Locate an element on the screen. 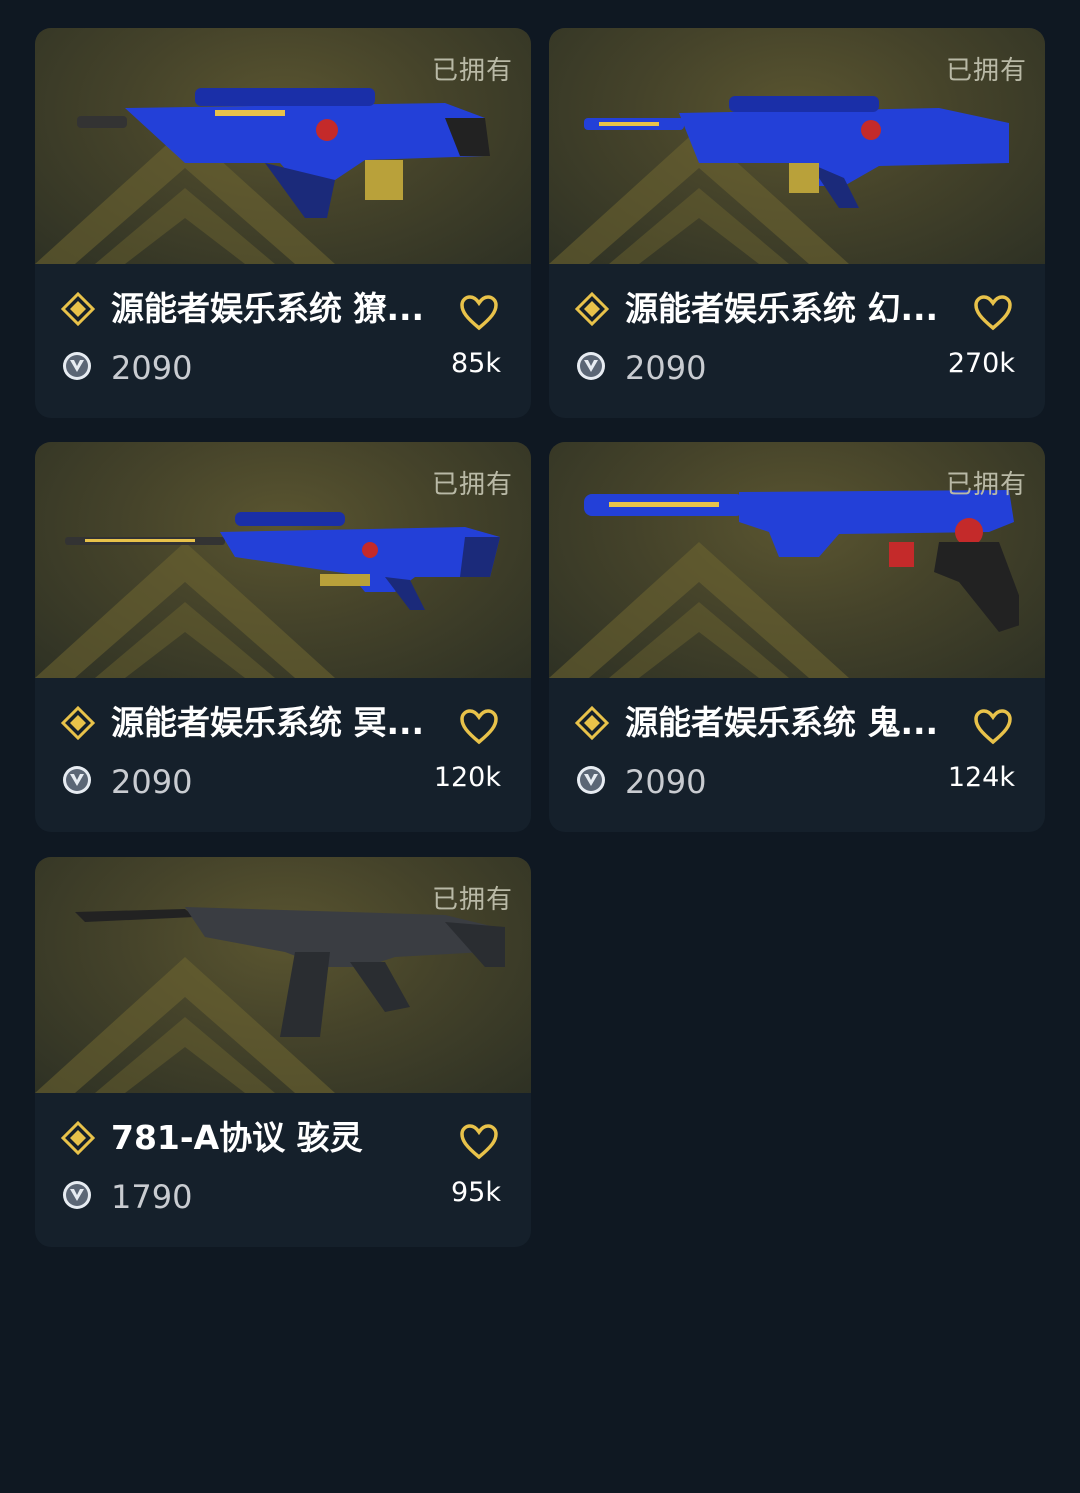  favorite-count: 85k is located at coordinates (476, 363).